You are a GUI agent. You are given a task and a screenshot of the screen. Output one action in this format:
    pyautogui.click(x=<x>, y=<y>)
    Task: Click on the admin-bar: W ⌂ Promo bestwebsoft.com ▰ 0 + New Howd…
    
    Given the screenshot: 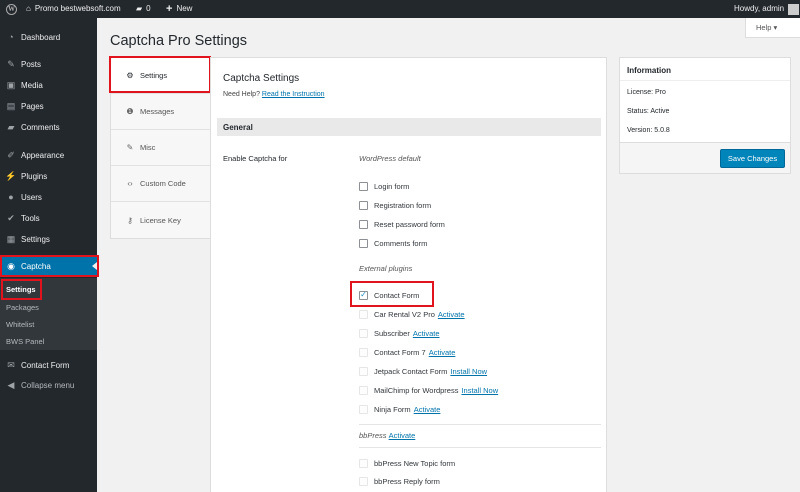 What is the action you would take?
    pyautogui.click(x=400, y=9)
    